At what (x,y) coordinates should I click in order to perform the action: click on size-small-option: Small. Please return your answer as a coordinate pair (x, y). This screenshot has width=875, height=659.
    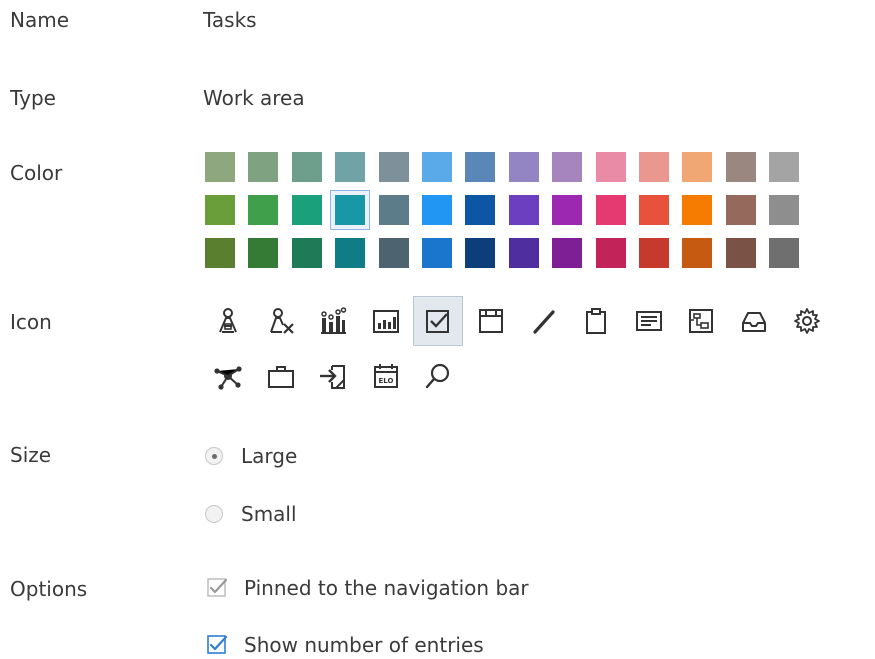
    Looking at the image, I should click on (251, 514).